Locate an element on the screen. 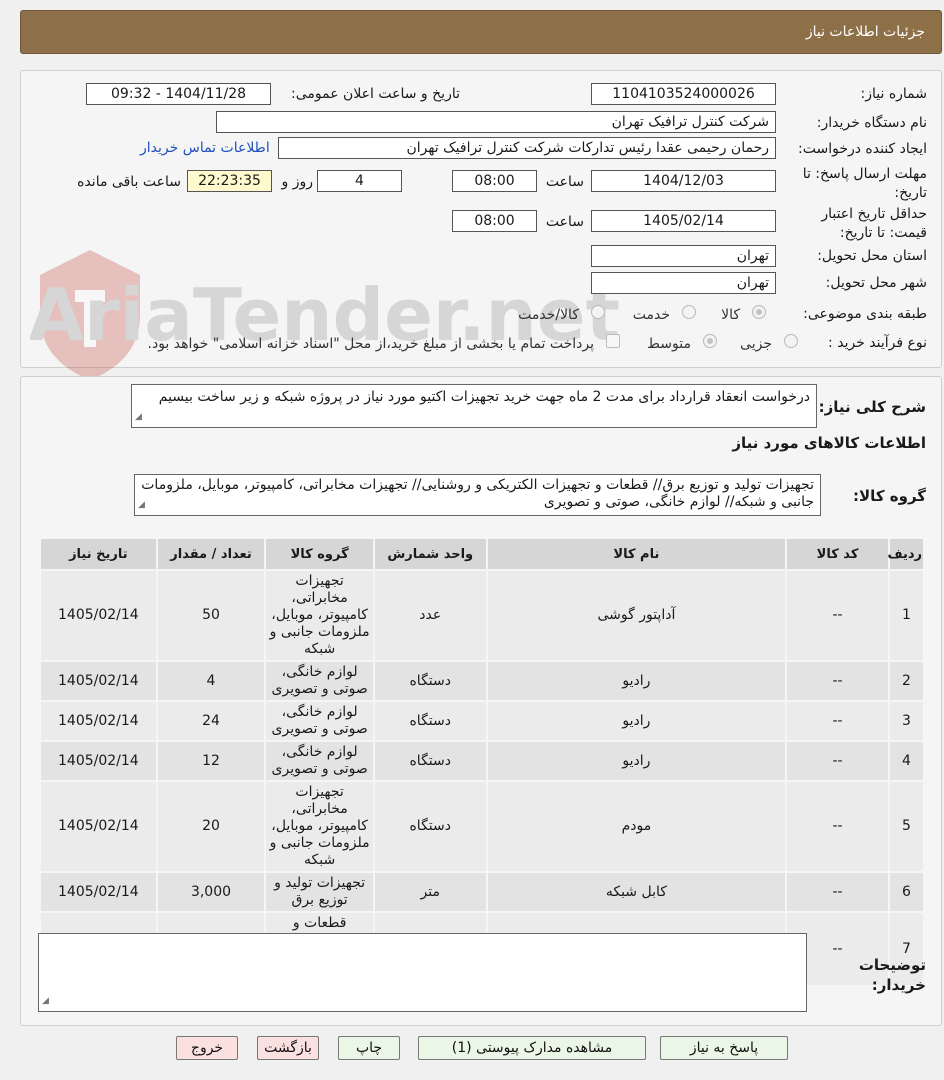 This screenshot has height=1080, width=944. deadline-time-label: ساعت is located at coordinates (564, 182).